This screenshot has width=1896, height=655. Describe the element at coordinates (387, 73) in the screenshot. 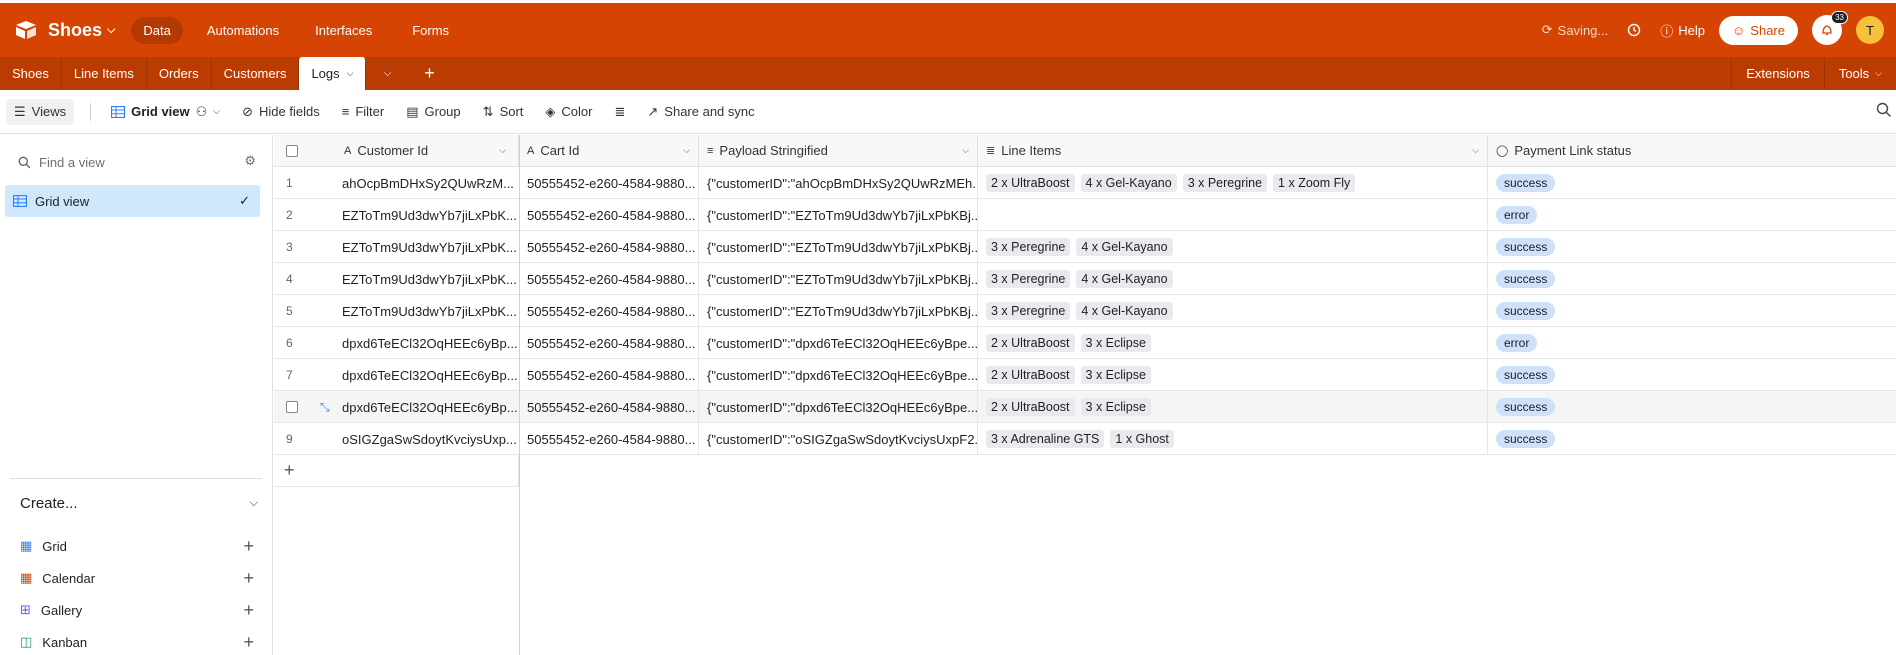

I see `all-tables-chevron-icon: ⌵` at that location.